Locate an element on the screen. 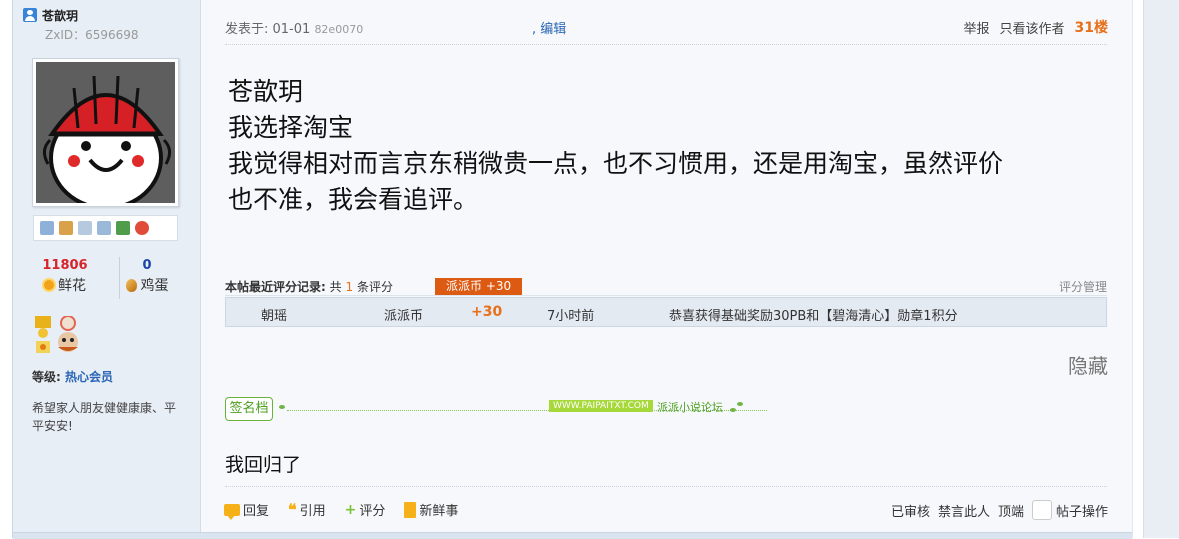  header-divider is located at coordinates (666, 44).